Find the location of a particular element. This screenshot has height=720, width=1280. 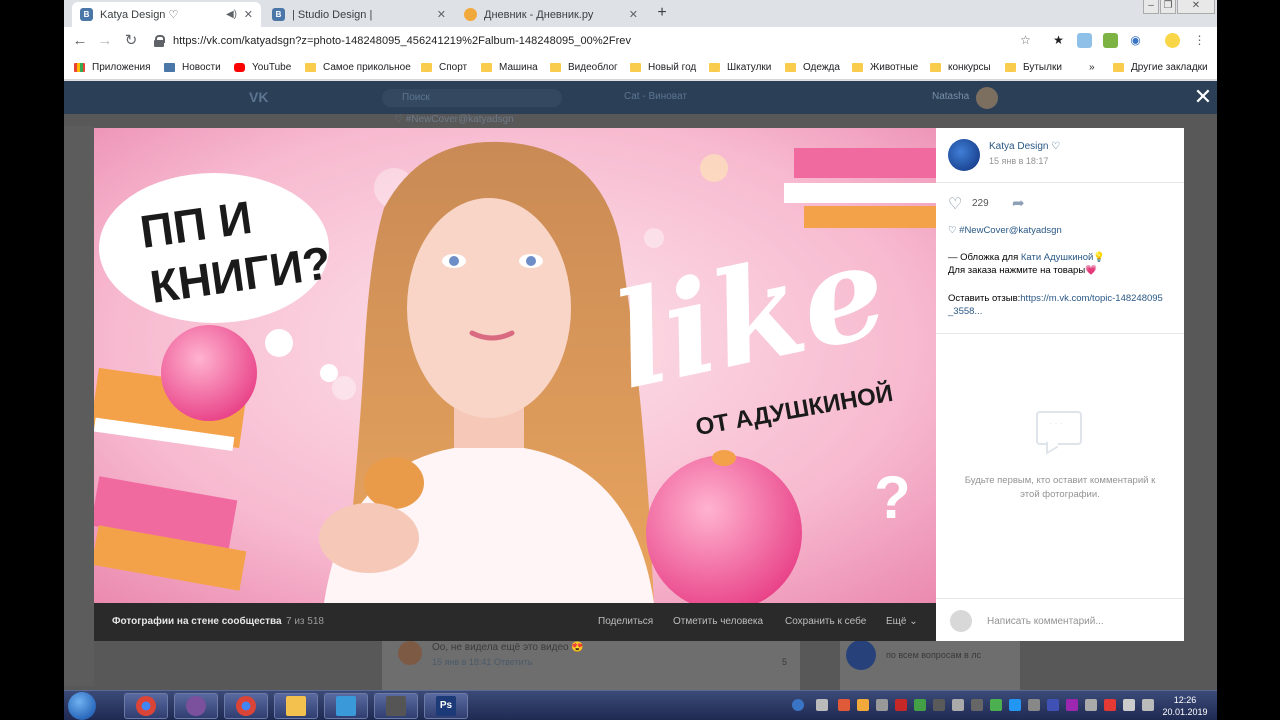

more-button: Ещё ⌄ is located at coordinates (902, 621).